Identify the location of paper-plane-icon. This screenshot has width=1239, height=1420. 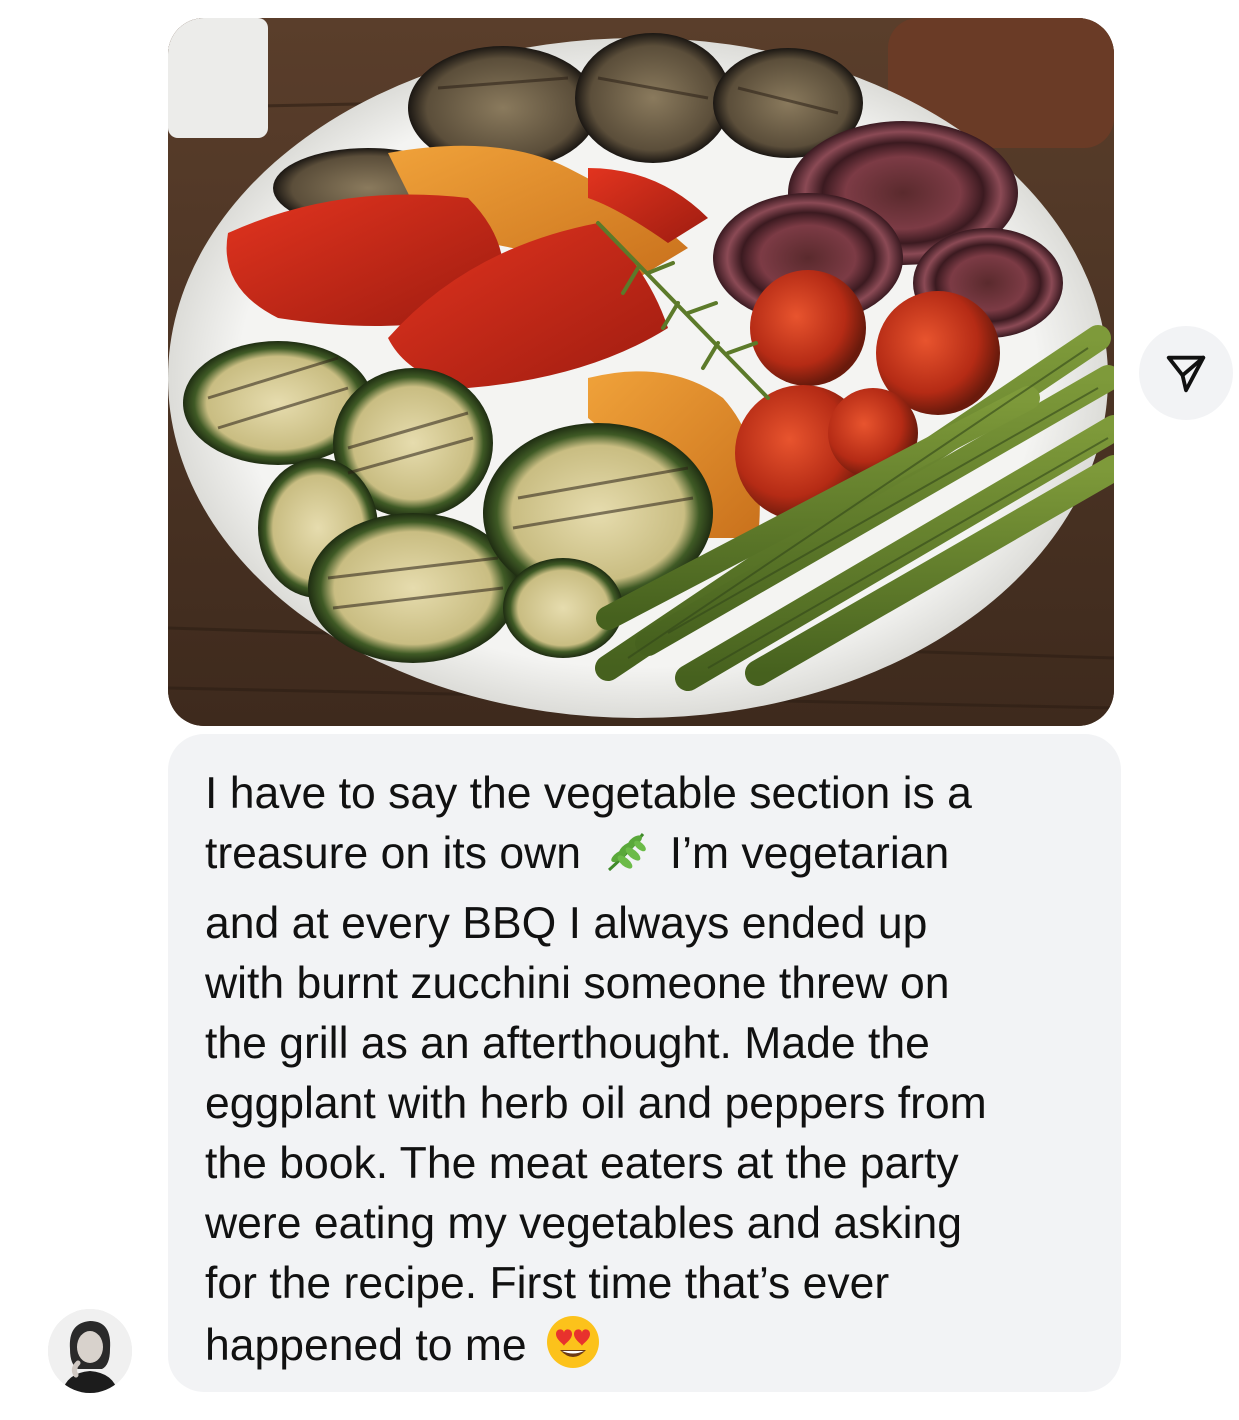
(1186, 374).